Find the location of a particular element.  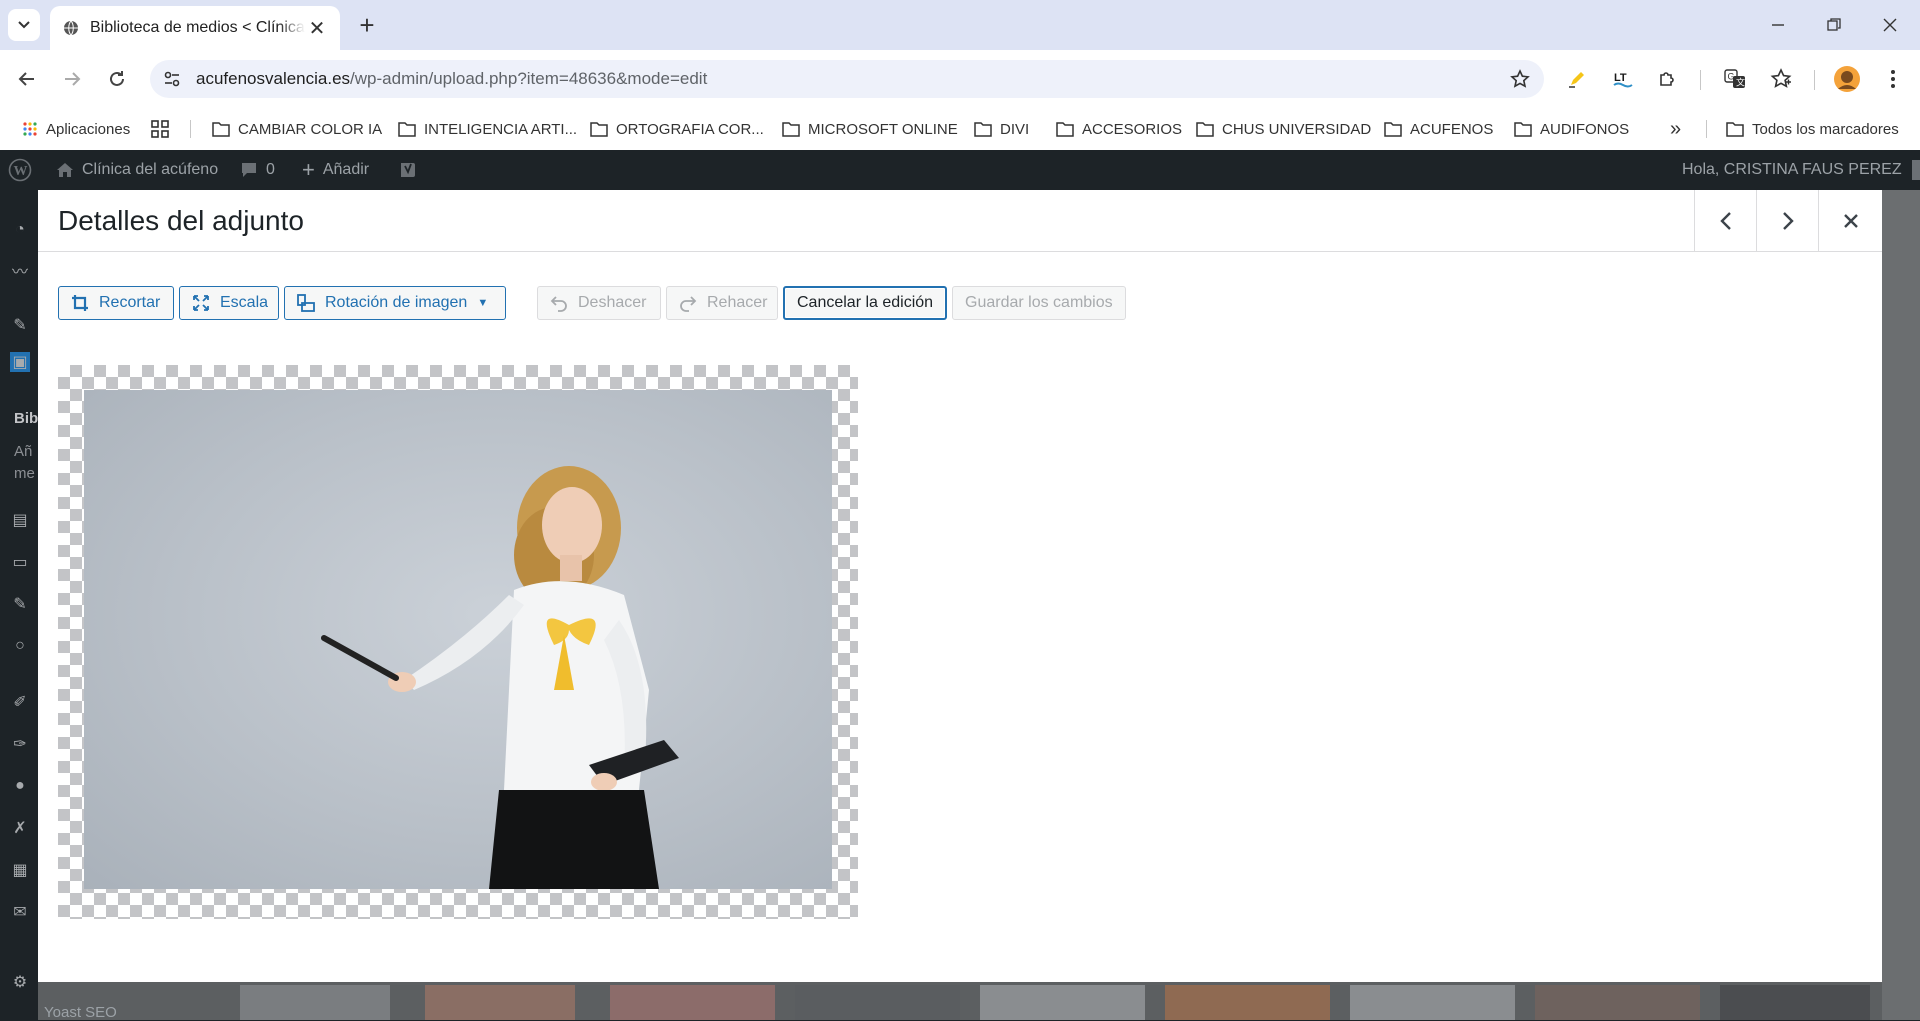

add-new-label: Añadir is located at coordinates (346, 169).